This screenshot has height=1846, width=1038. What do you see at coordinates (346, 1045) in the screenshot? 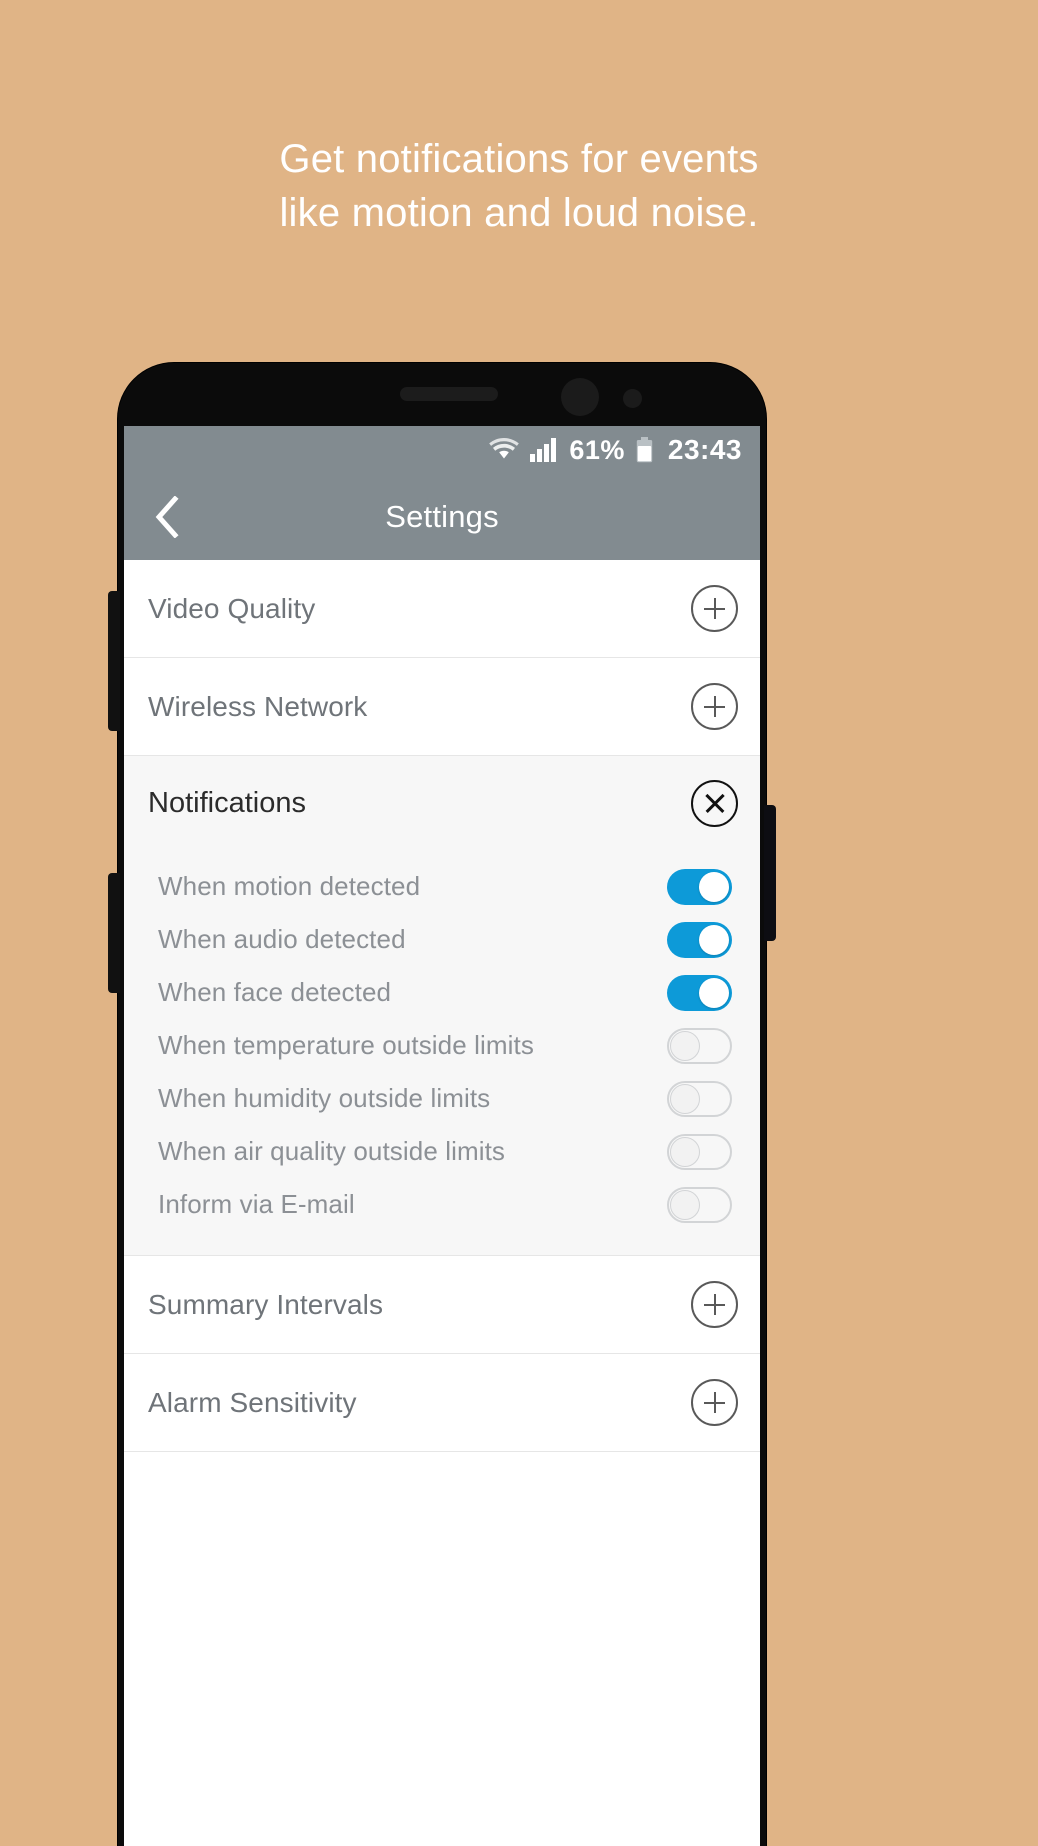
I see `notification-label: When temperature outside limits` at bounding box center [346, 1045].